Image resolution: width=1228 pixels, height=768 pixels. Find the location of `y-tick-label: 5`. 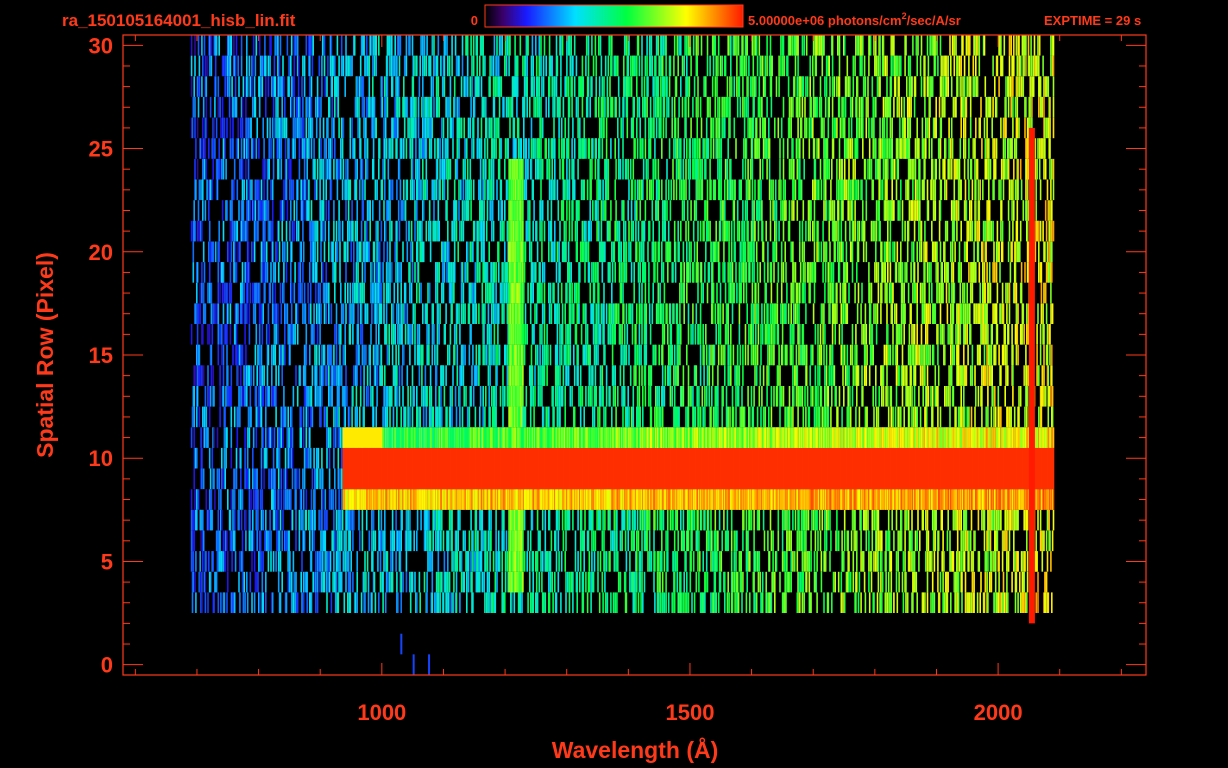

y-tick-label: 5 is located at coordinates (107, 561).